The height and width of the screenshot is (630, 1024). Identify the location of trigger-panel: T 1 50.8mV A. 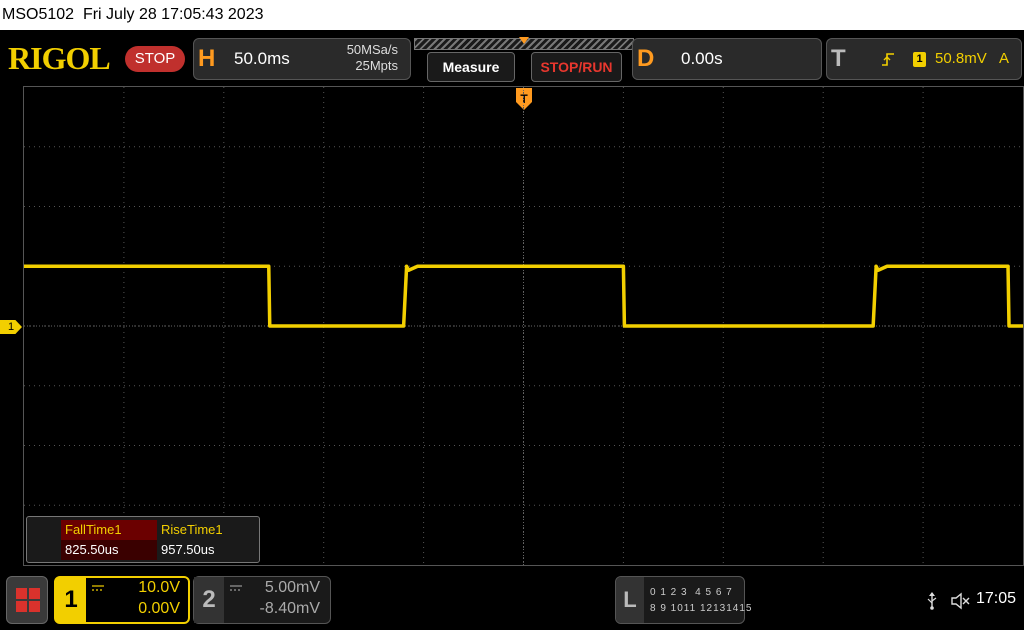
(924, 59).